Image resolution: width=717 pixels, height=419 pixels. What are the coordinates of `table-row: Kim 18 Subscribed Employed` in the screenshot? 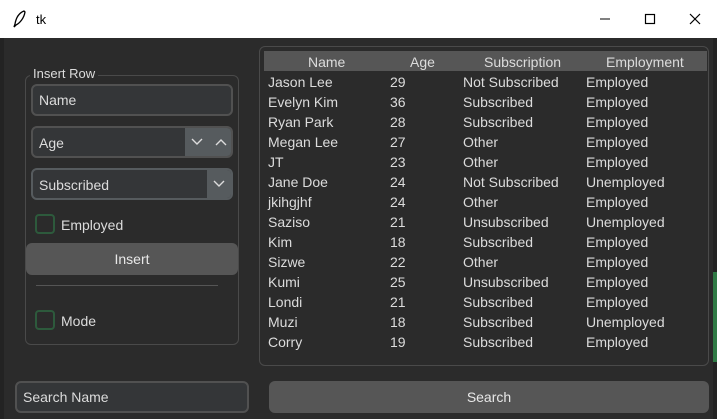 It's located at (485, 241).